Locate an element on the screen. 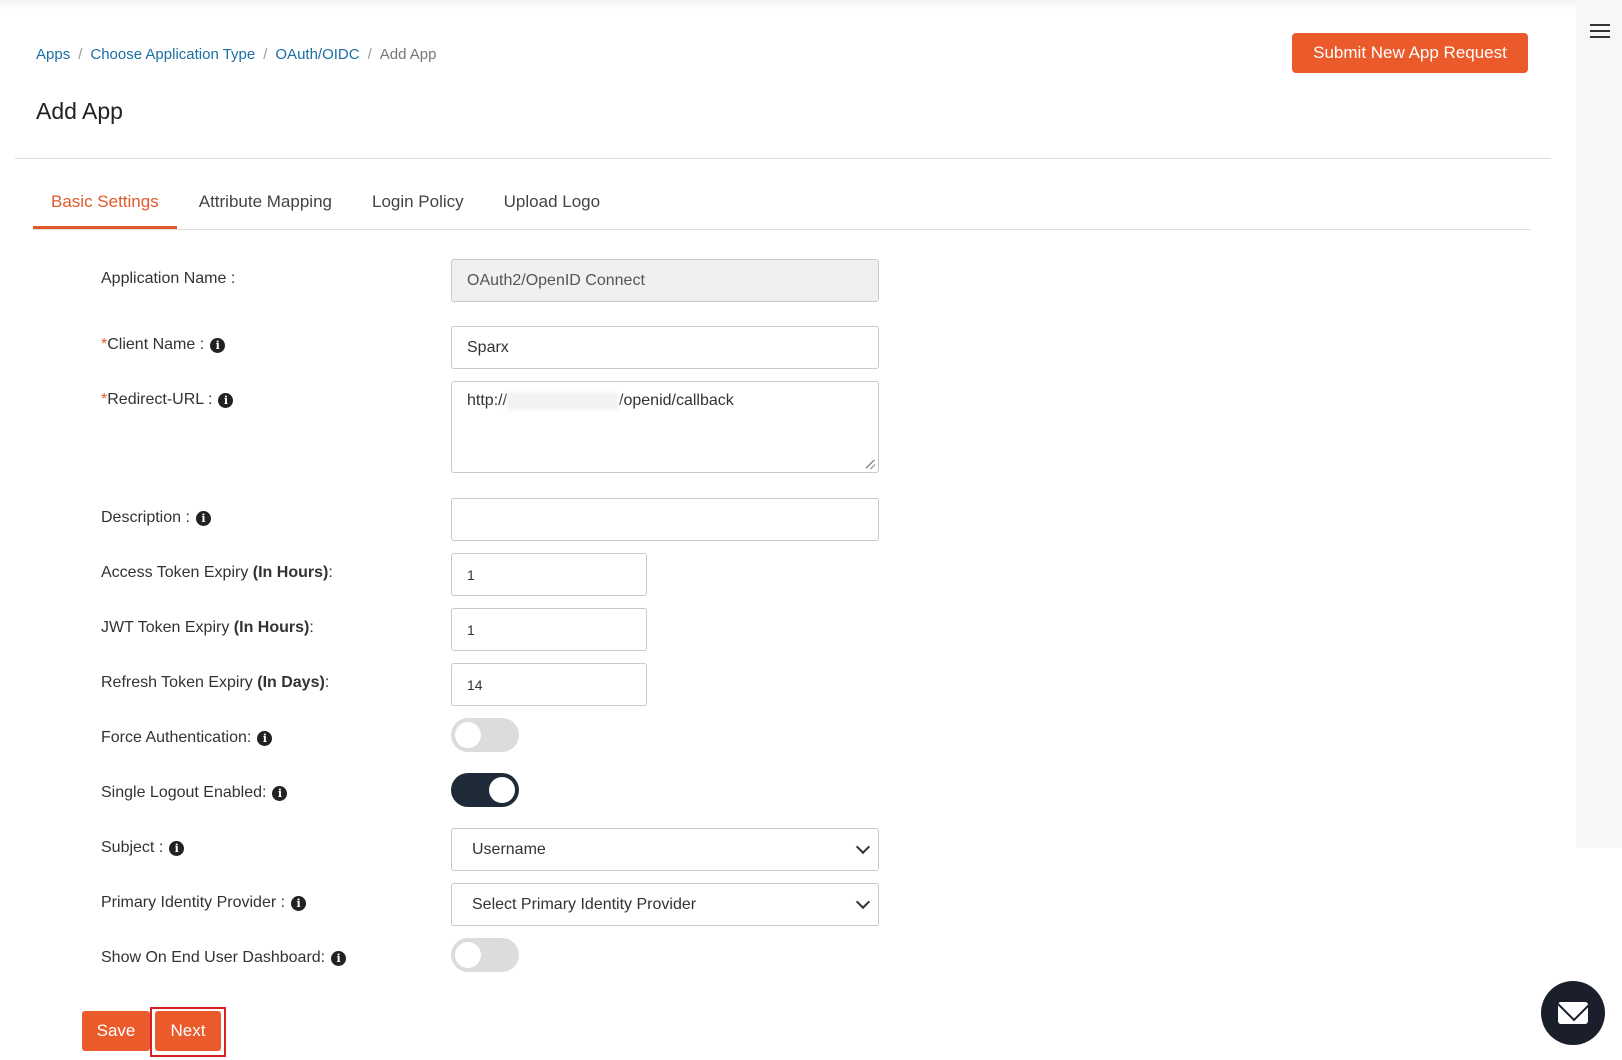  application-name-value: OAuth2/OpenID Connect is located at coordinates (556, 280).